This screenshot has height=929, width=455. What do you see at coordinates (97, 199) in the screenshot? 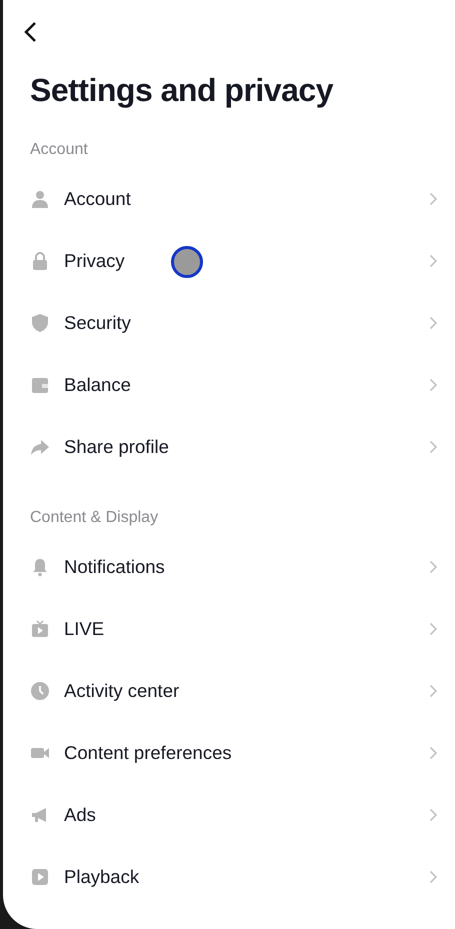
I see `item-label: Account` at bounding box center [97, 199].